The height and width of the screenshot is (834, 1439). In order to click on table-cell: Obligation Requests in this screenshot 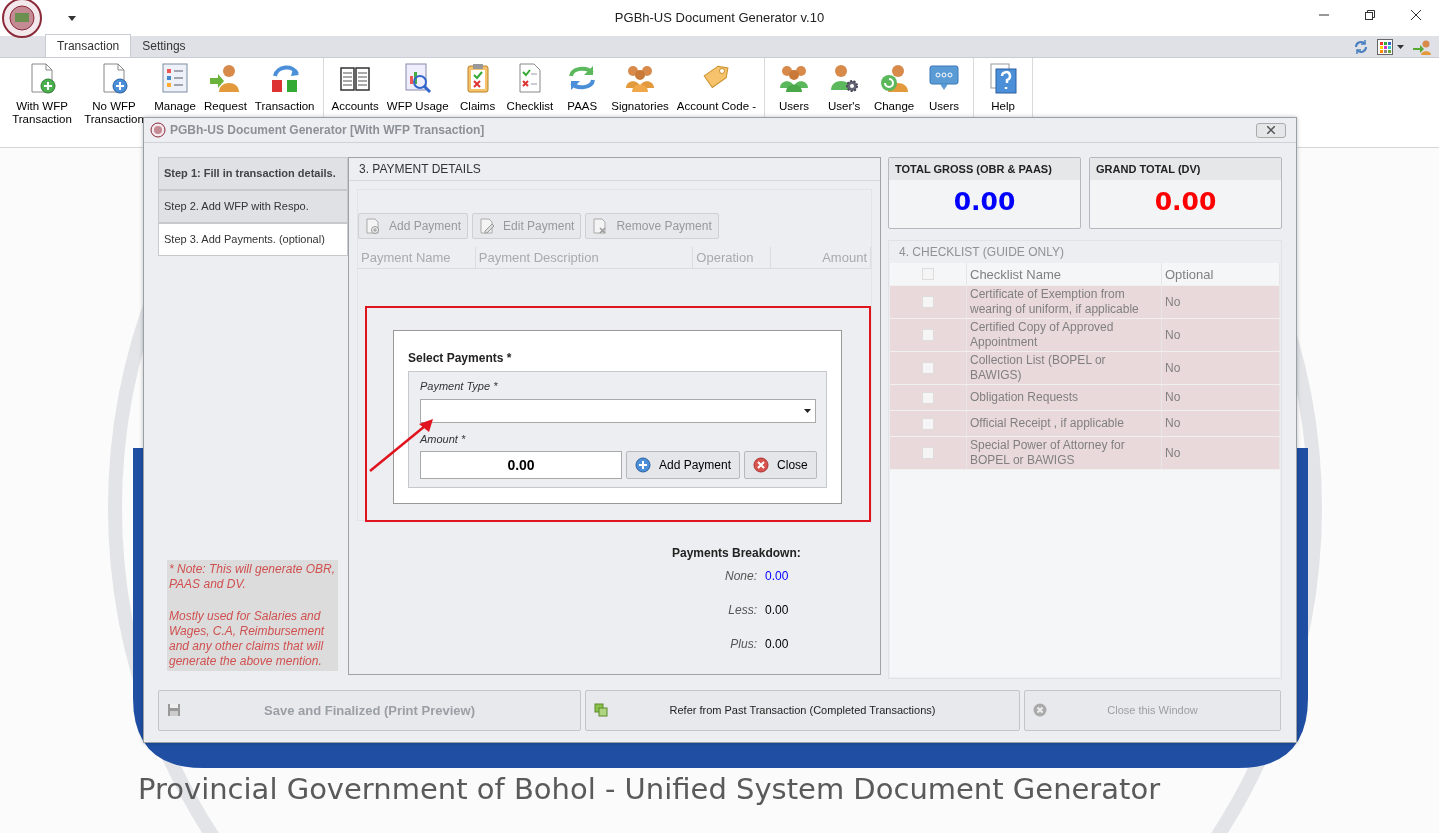, I will do `click(1024, 397)`.